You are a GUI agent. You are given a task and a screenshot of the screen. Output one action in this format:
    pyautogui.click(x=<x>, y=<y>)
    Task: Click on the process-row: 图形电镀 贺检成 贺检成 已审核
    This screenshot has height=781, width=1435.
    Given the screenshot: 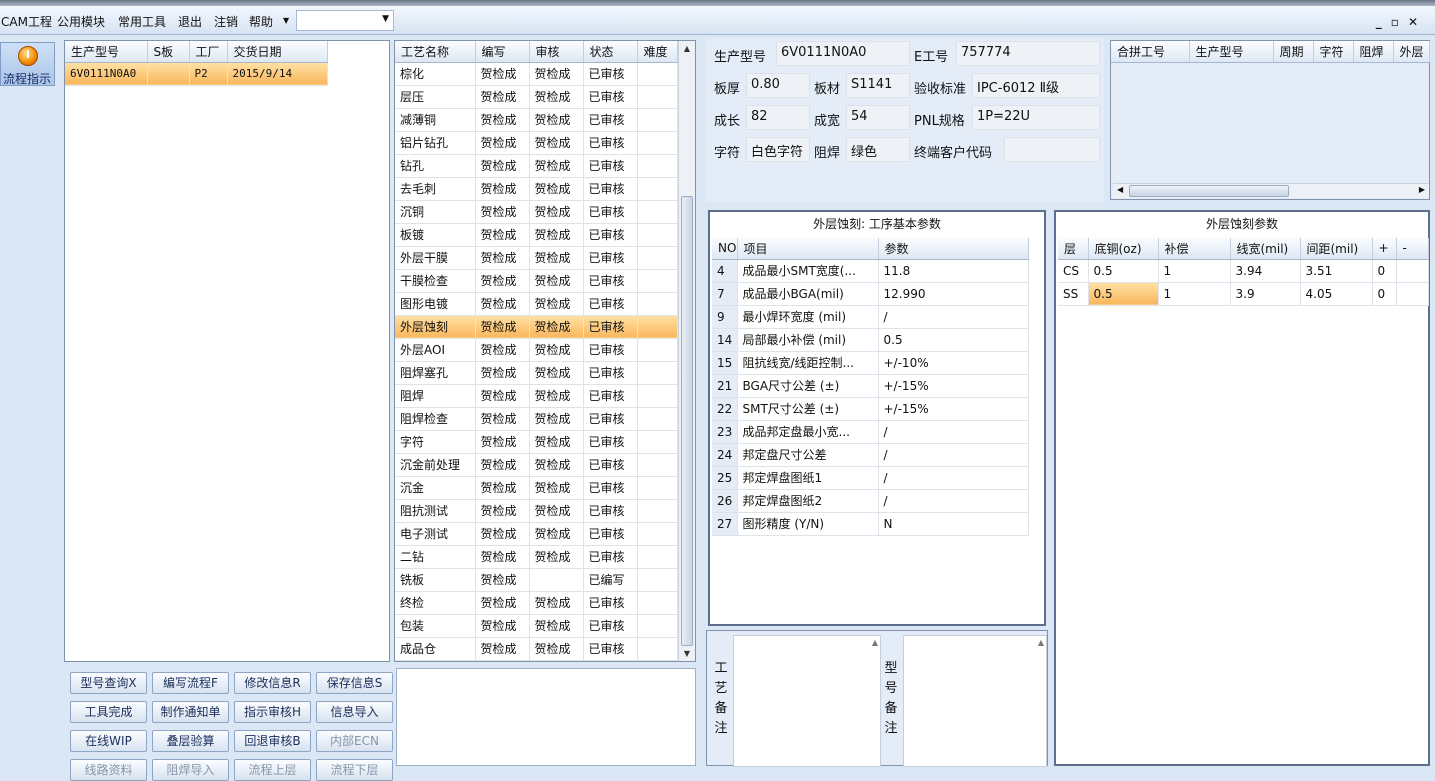 What is the action you would take?
    pyautogui.click(x=536, y=304)
    